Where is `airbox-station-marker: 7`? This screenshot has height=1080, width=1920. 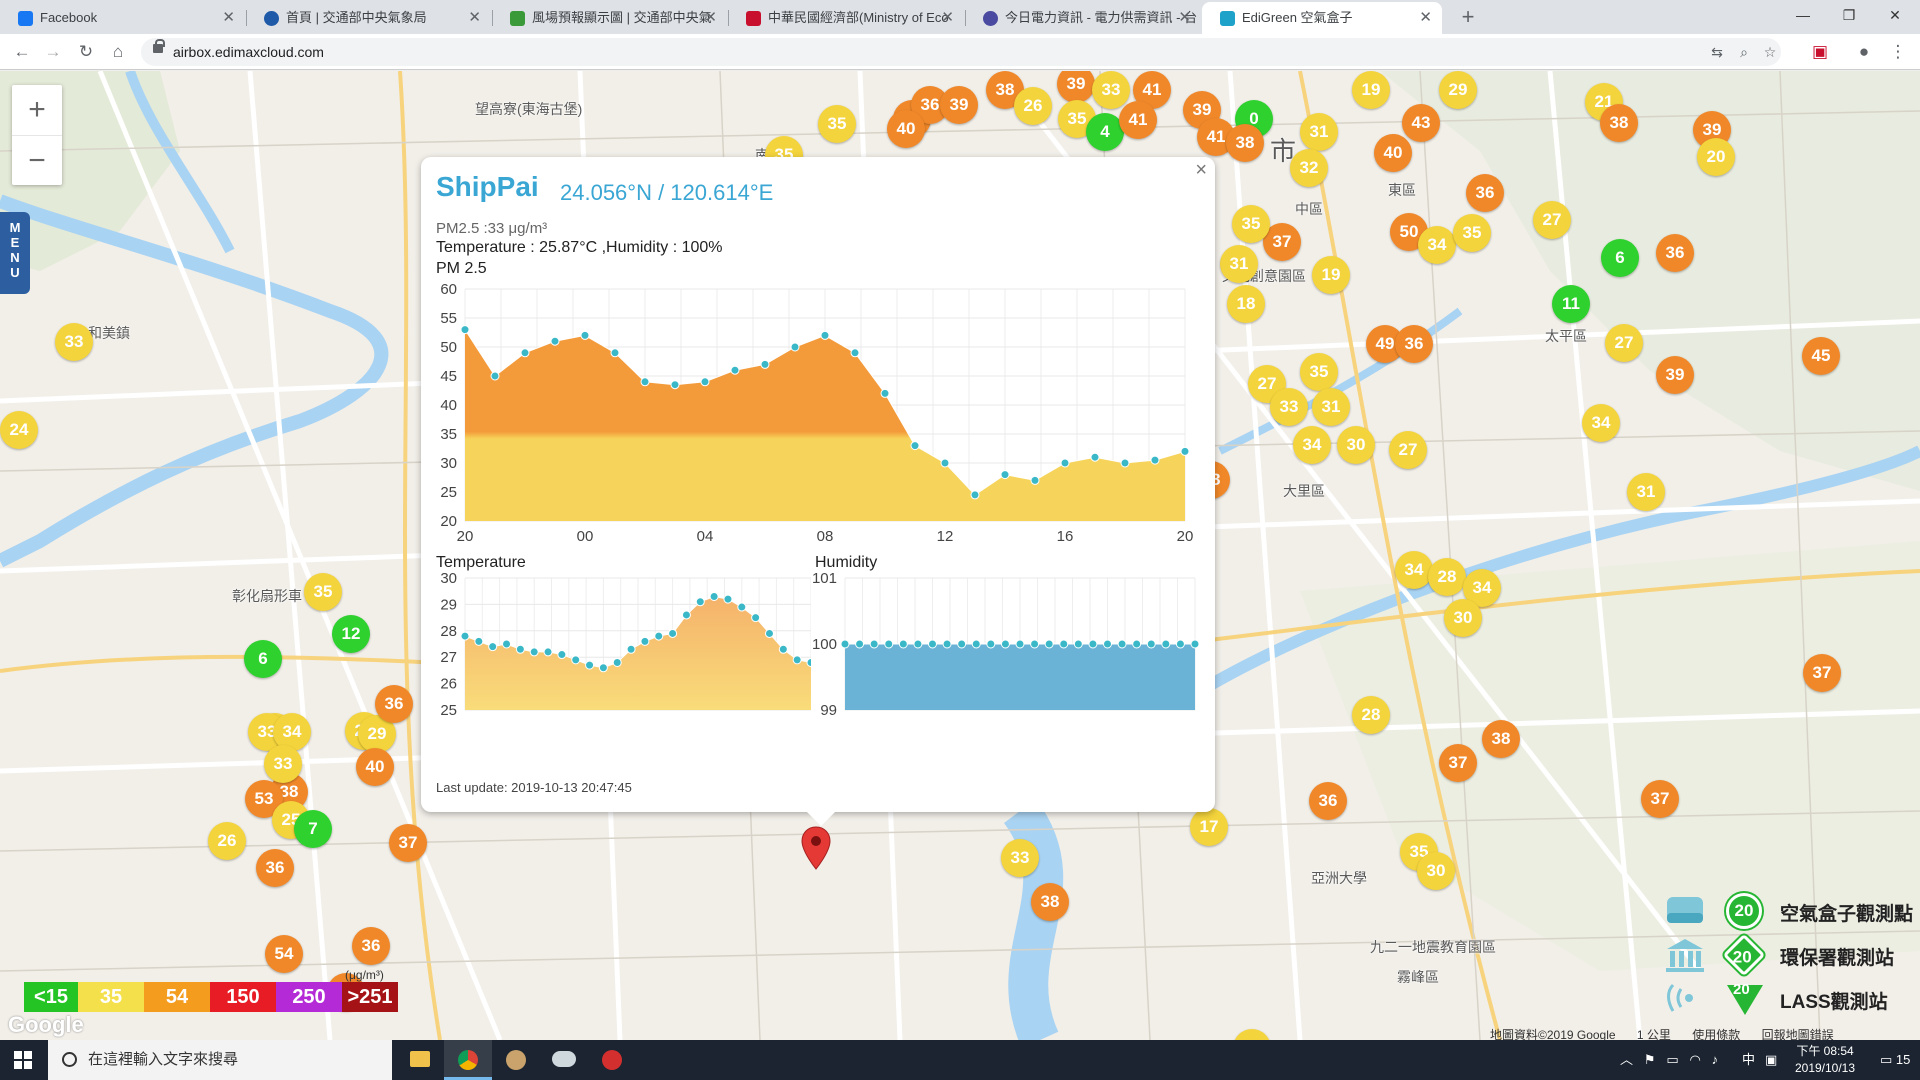
airbox-station-marker: 7 is located at coordinates (313, 829).